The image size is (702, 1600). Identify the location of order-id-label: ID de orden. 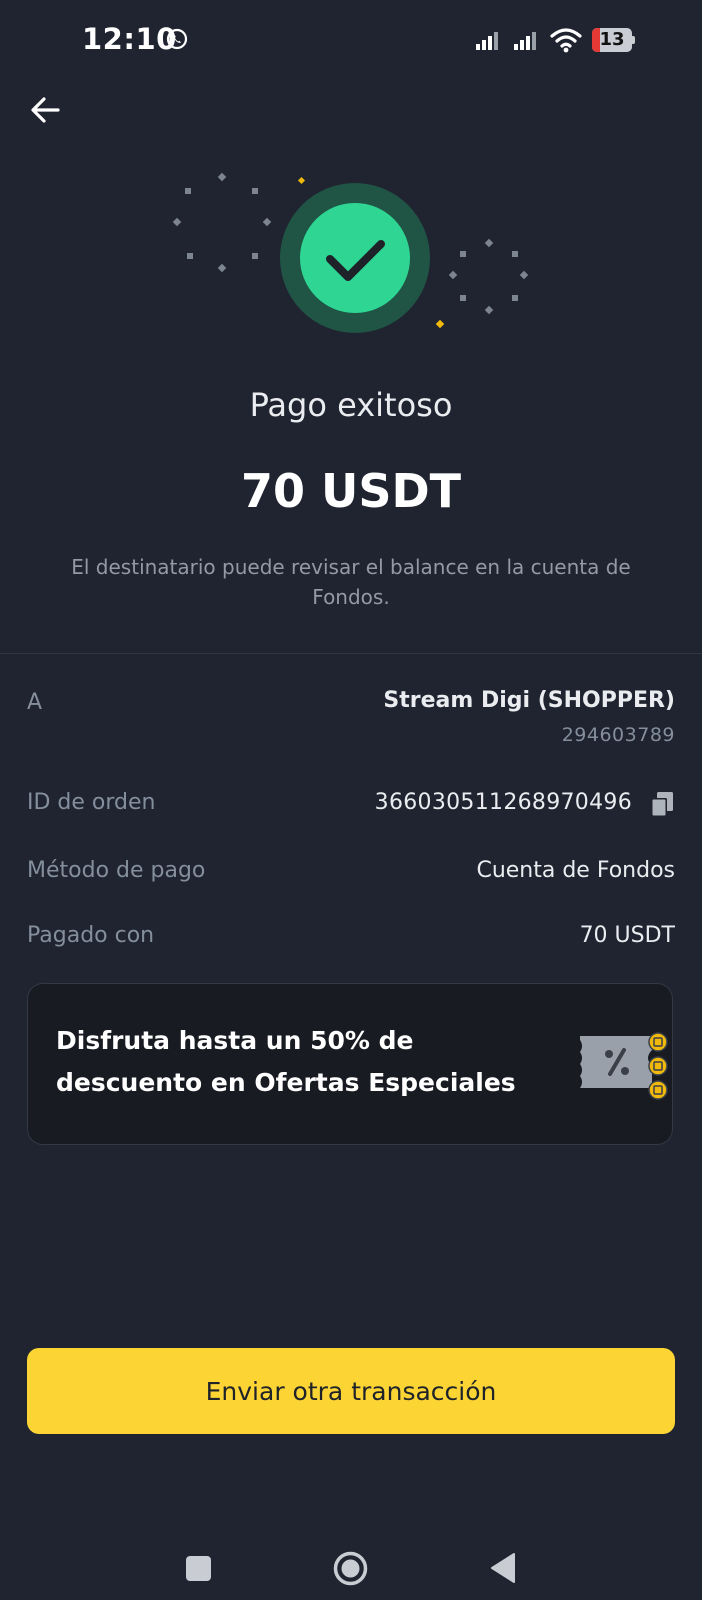
(91, 802).